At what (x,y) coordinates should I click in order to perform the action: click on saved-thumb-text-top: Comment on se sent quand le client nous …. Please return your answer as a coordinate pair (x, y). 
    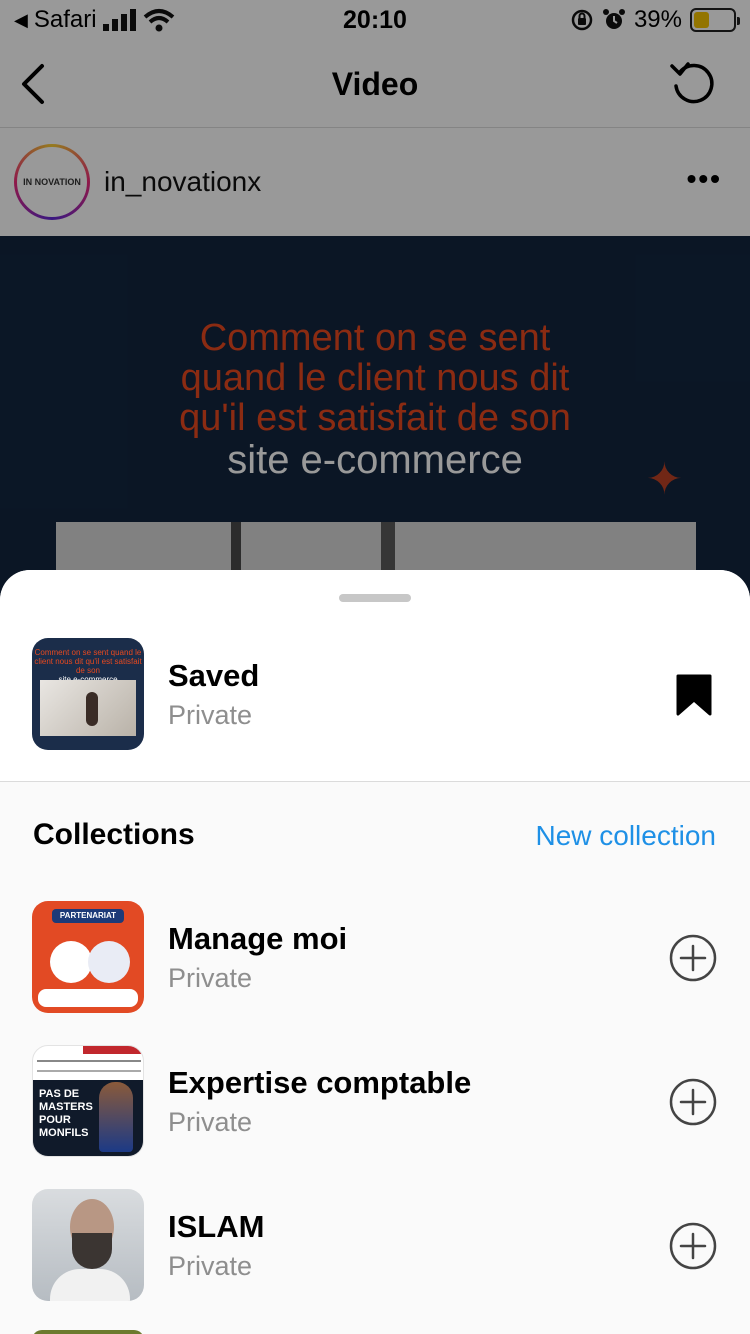
    Looking at the image, I should click on (88, 661).